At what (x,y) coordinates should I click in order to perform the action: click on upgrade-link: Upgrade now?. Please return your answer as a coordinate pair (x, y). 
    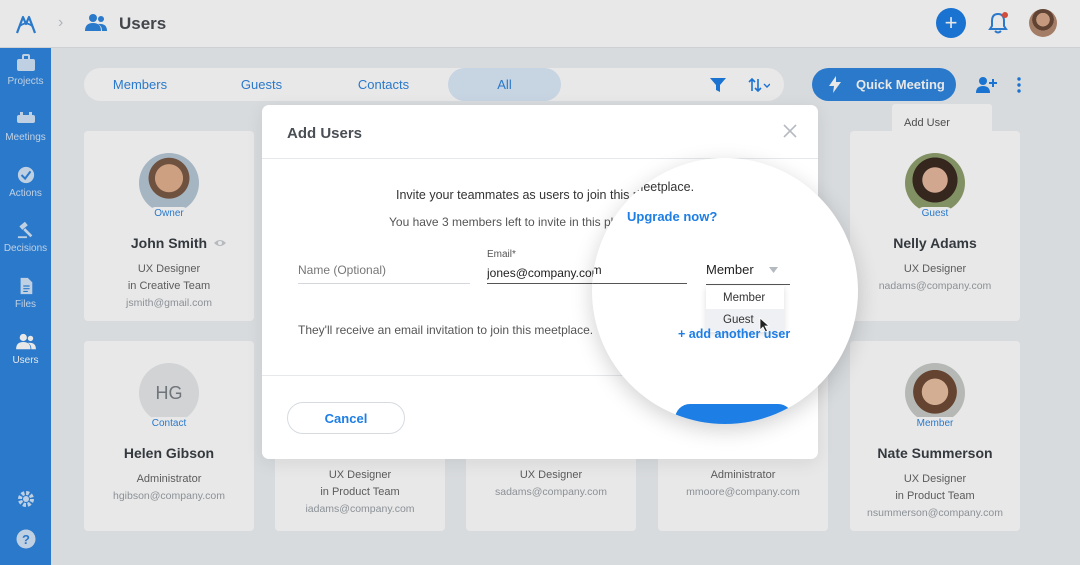
    Looking at the image, I should click on (672, 216).